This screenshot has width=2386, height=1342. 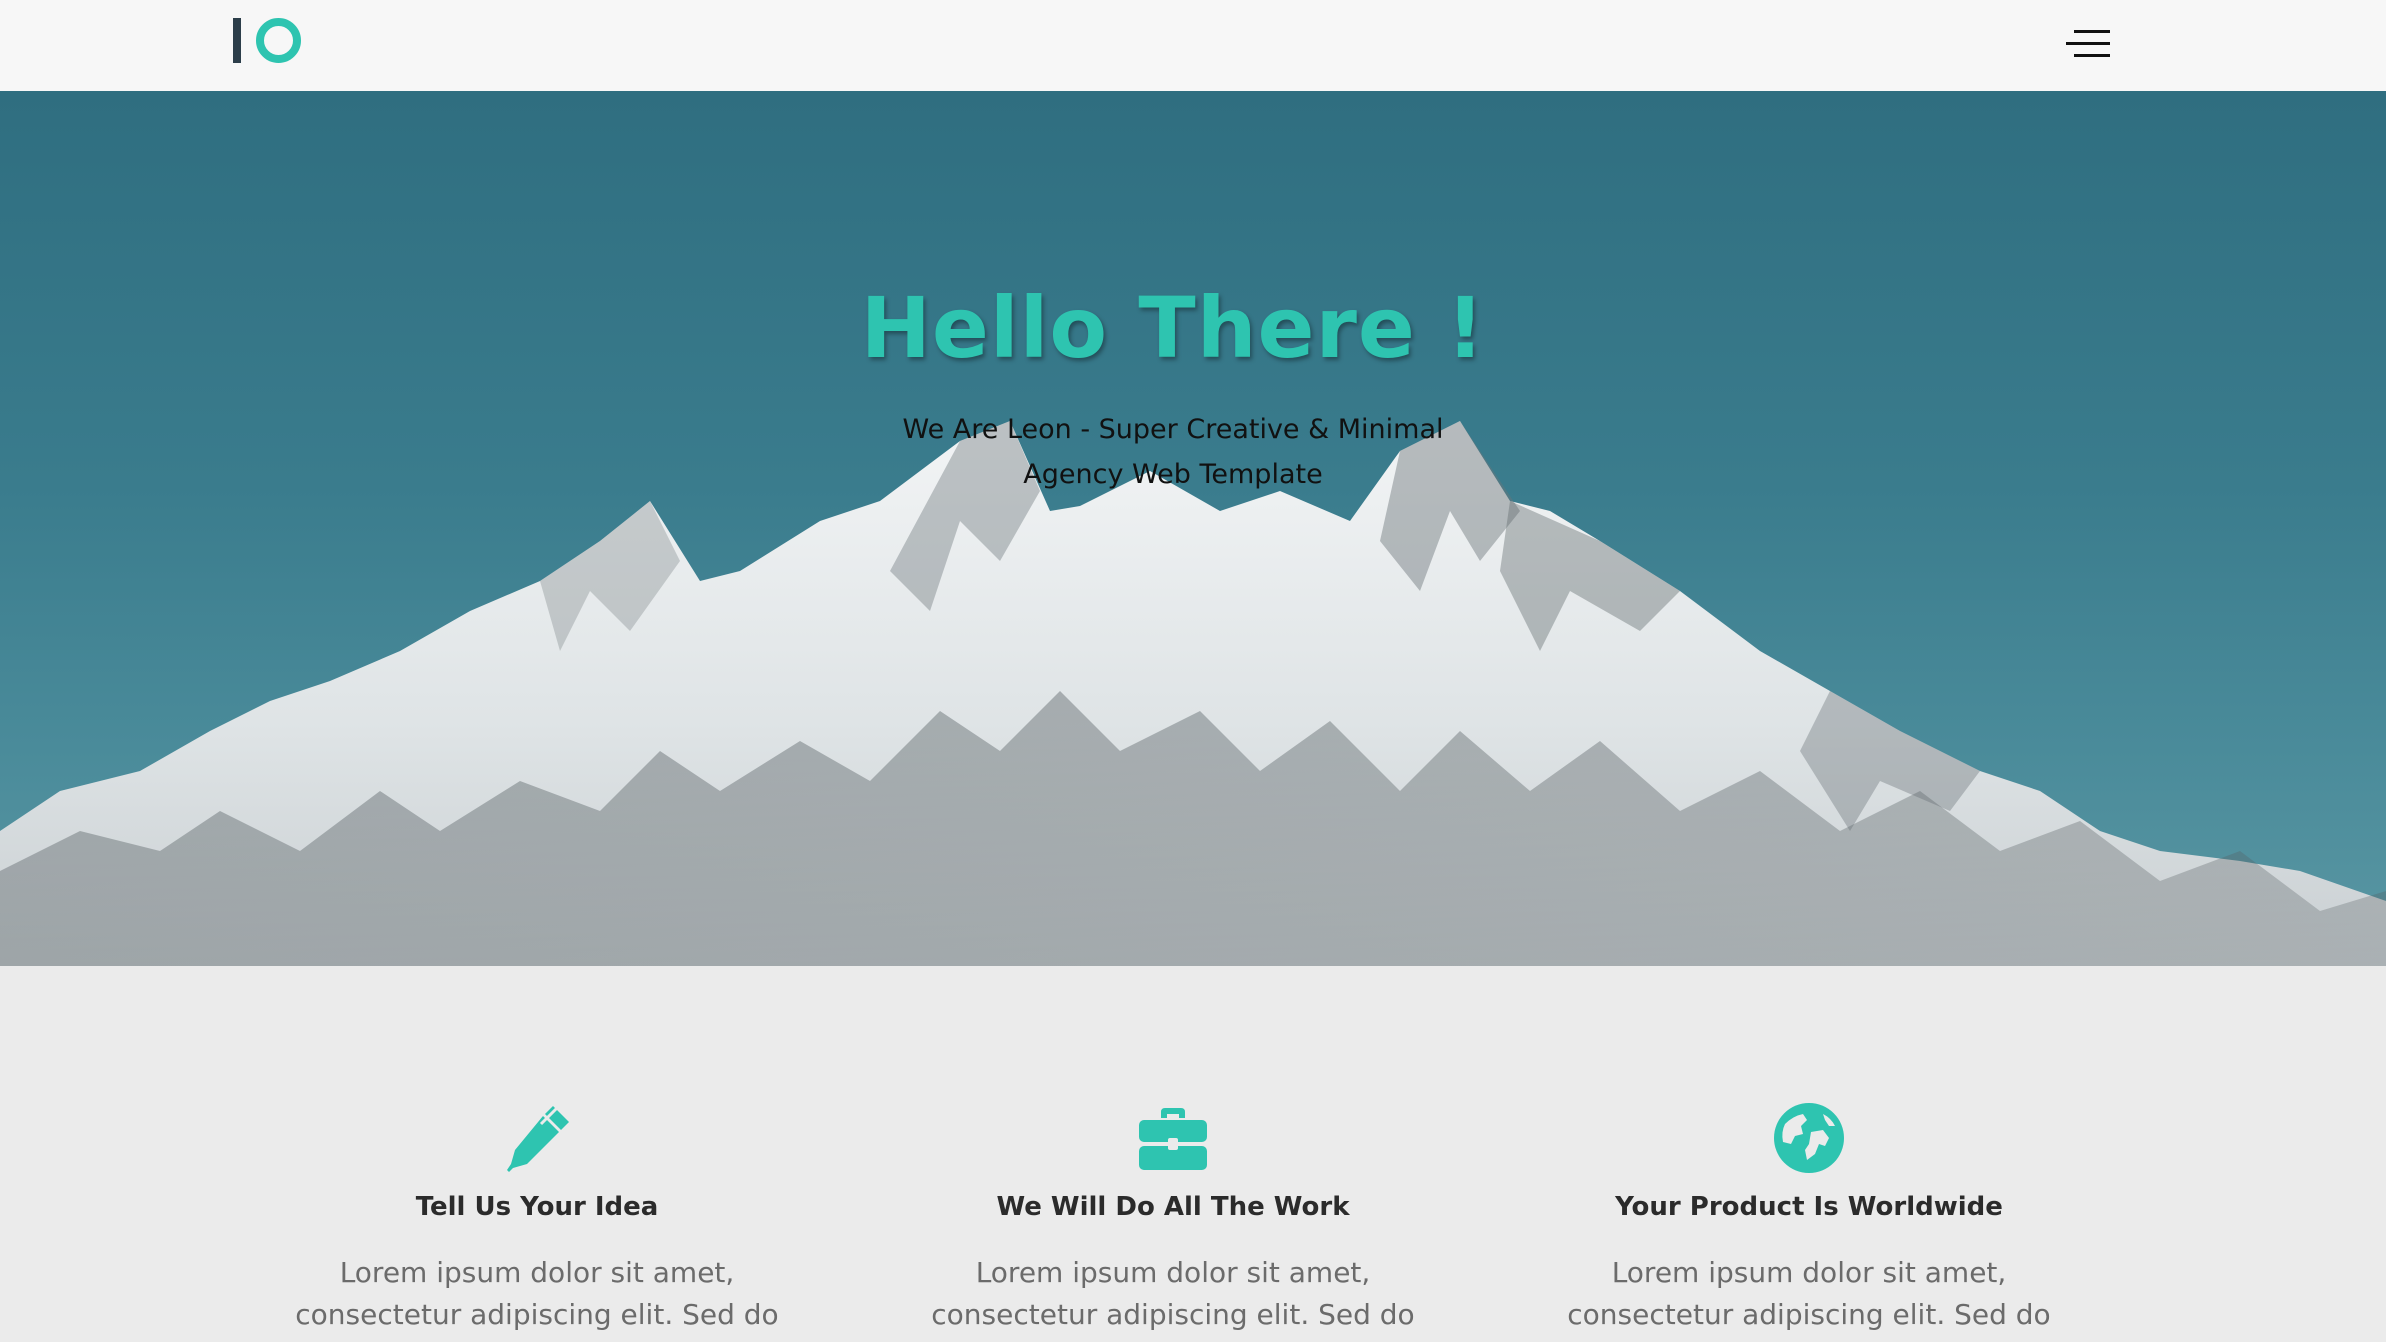 I want to click on globe-icon, so click(x=1809, y=1138).